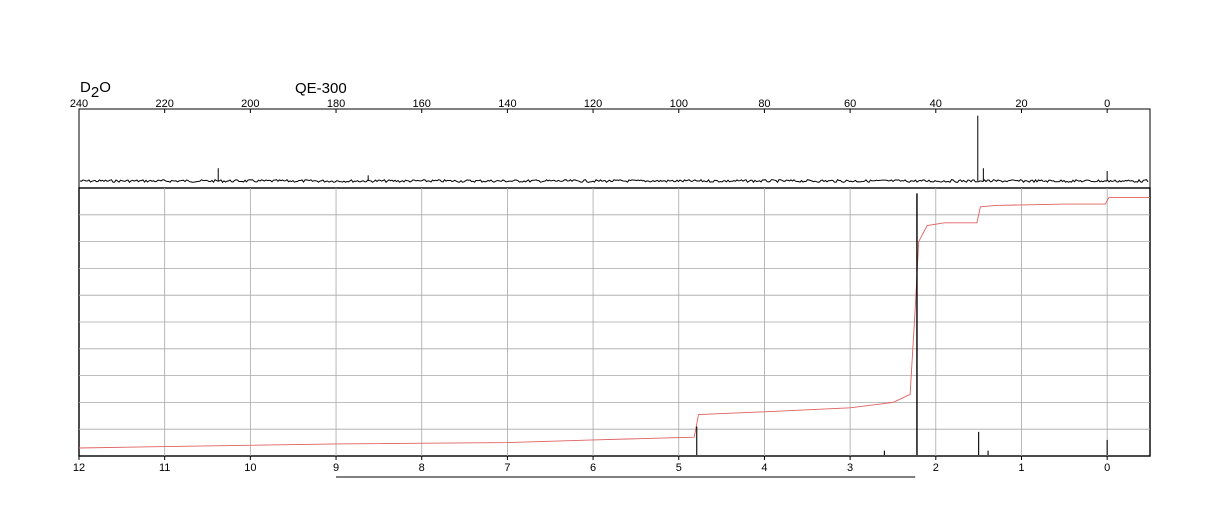 This screenshot has width=1224, height=528. I want to click on carbon-tick-label: 20, so click(1021, 104).